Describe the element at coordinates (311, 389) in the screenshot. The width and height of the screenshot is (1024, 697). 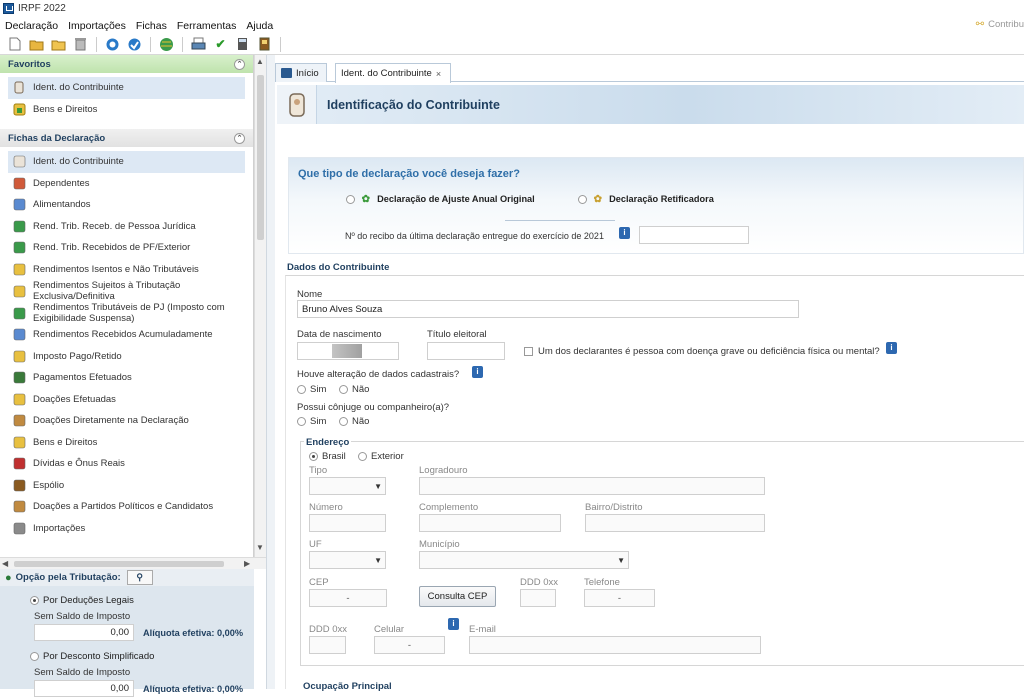
I see `alteracao-sim: Sim` at that location.